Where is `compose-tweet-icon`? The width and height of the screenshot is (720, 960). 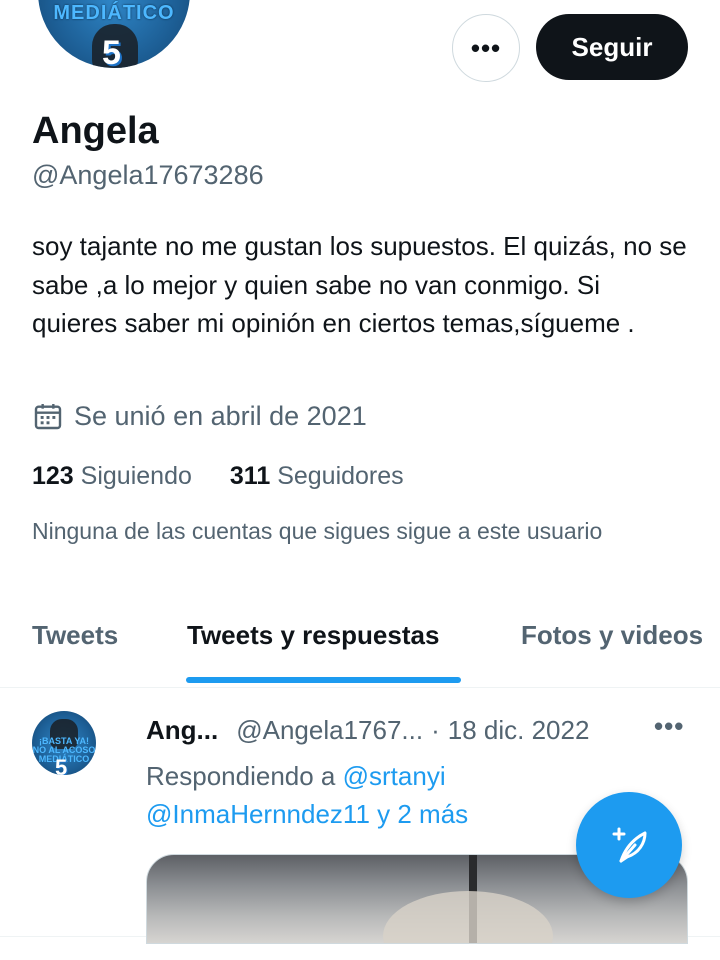
compose-tweet-icon is located at coordinates (629, 845).